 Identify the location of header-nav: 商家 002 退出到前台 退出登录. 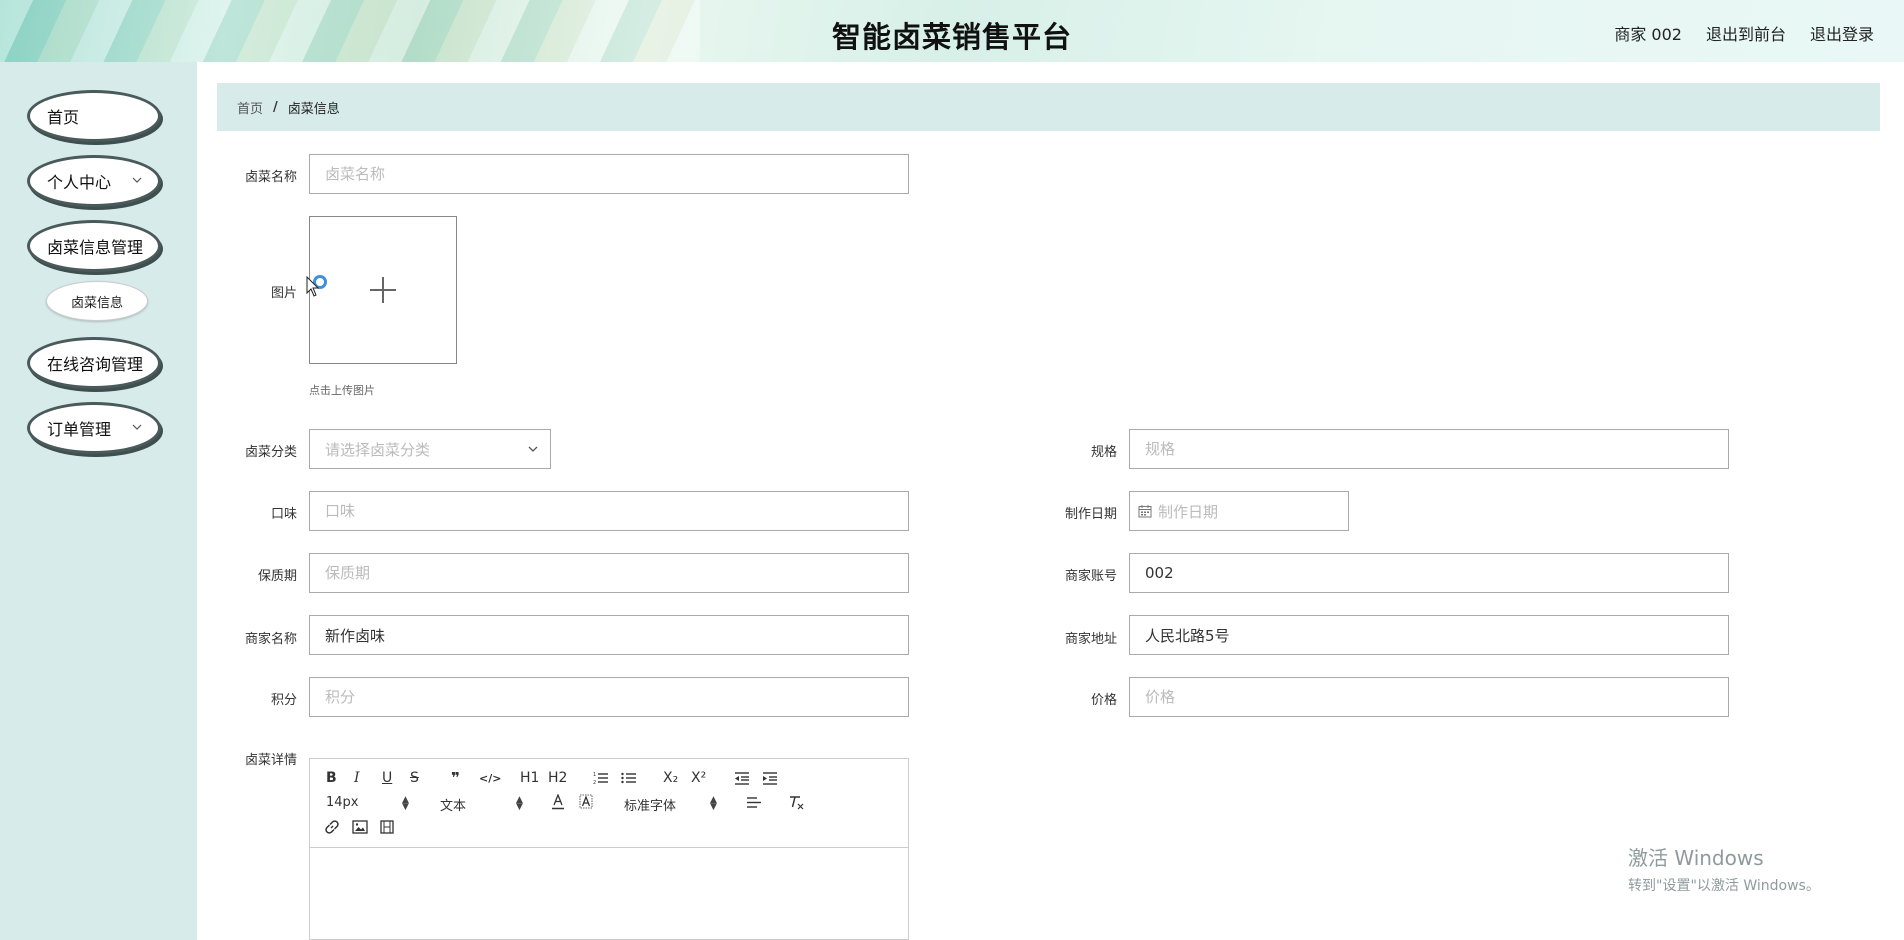
(1744, 33).